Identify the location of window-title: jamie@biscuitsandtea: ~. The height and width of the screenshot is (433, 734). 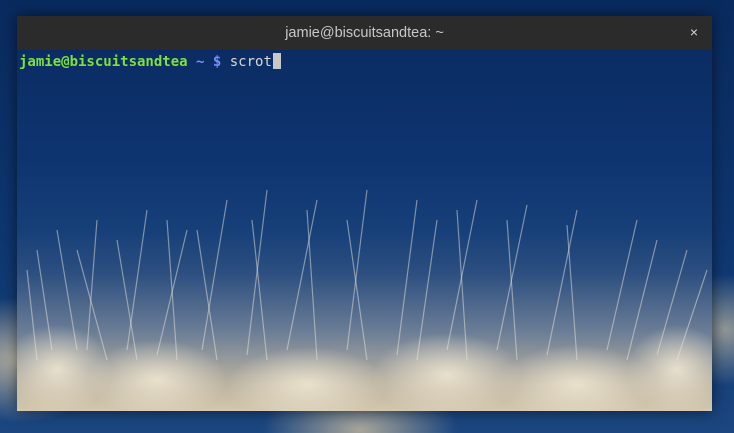
(364, 33).